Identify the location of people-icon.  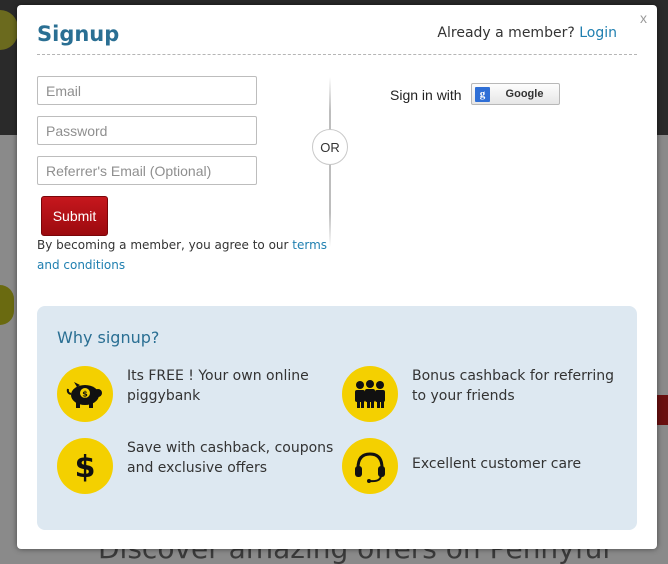
(370, 394).